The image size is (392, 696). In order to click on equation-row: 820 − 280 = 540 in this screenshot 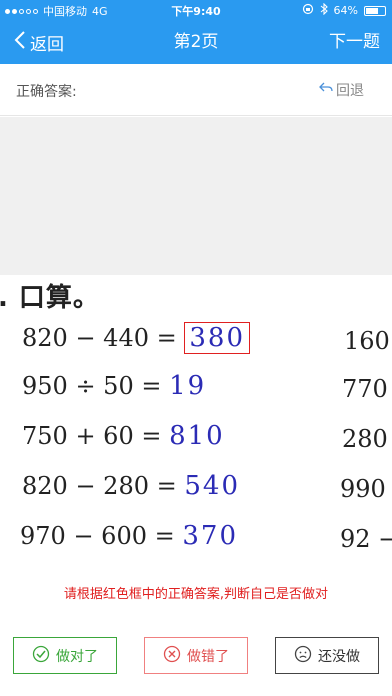, I will do `click(131, 486)`.